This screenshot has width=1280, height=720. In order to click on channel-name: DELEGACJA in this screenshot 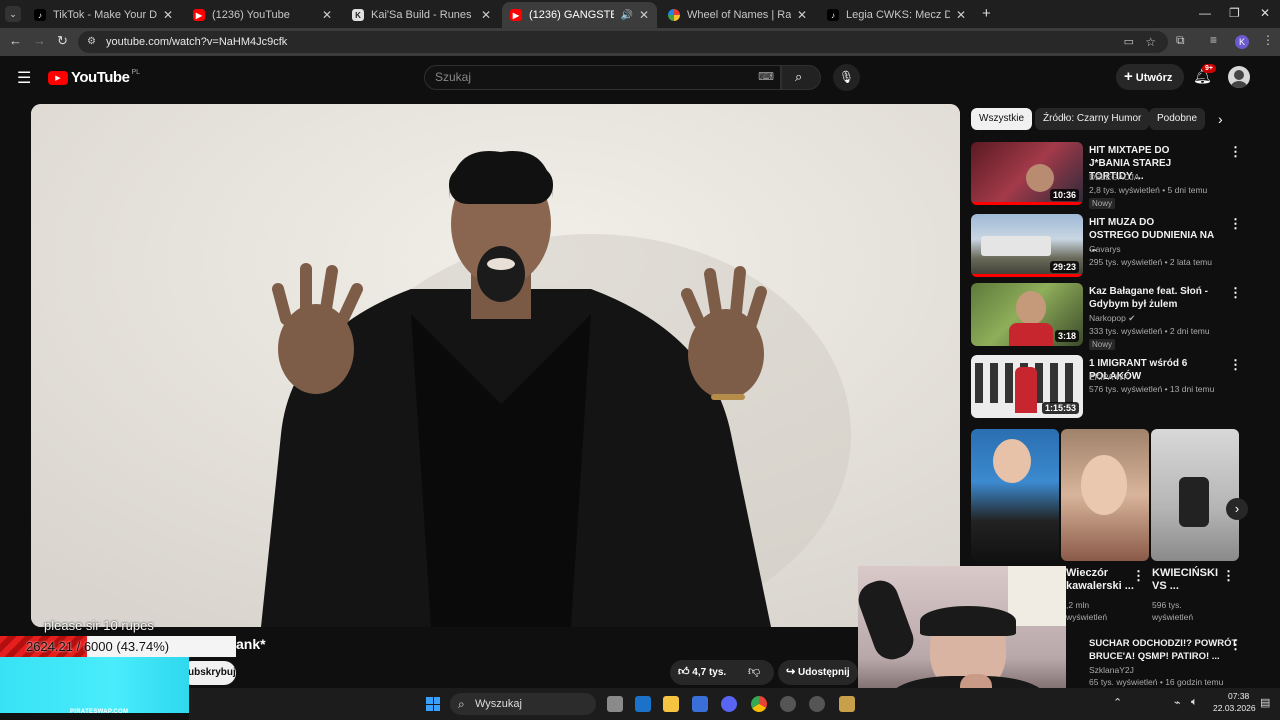, I will do `click(1114, 177)`.